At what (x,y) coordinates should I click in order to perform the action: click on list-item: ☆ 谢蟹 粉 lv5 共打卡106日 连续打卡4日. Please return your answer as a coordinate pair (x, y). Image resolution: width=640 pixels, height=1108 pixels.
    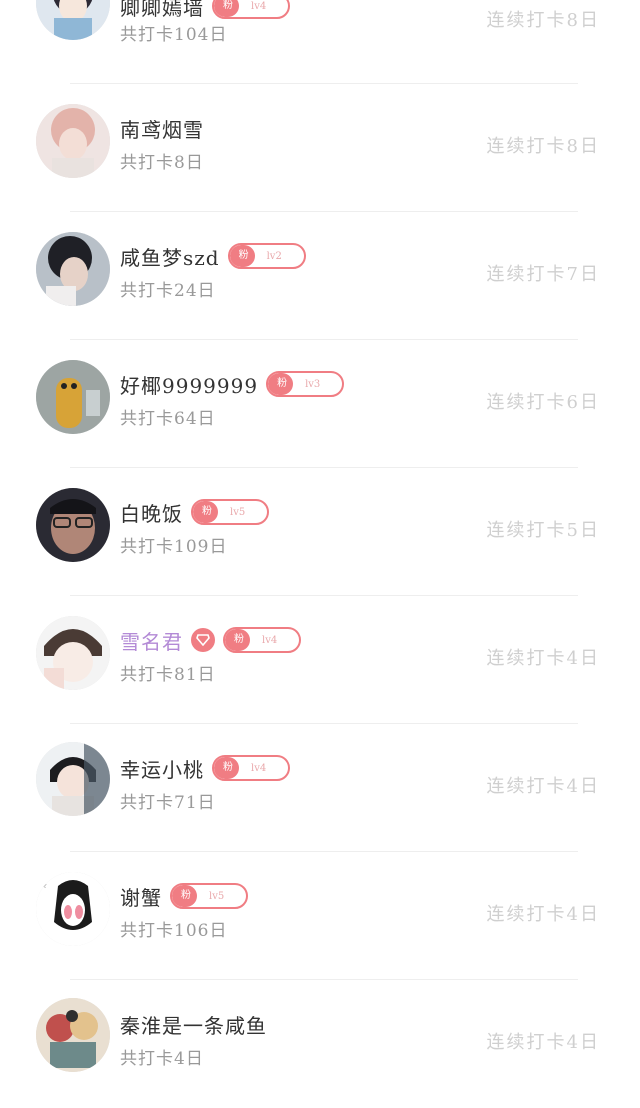
    Looking at the image, I should click on (320, 916).